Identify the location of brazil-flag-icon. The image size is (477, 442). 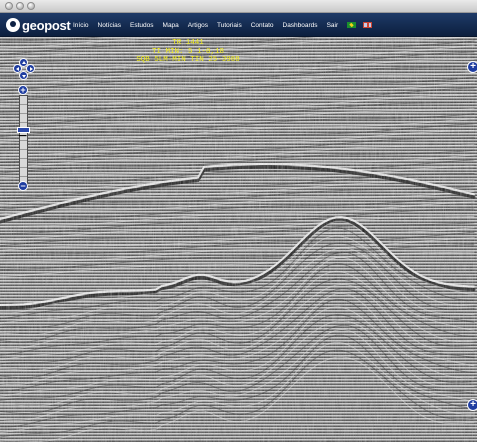
(352, 25).